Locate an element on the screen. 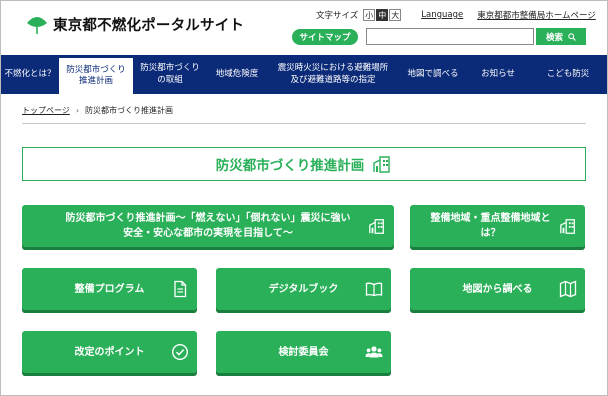  breadcrumb-home-link: トップページ is located at coordinates (46, 110).